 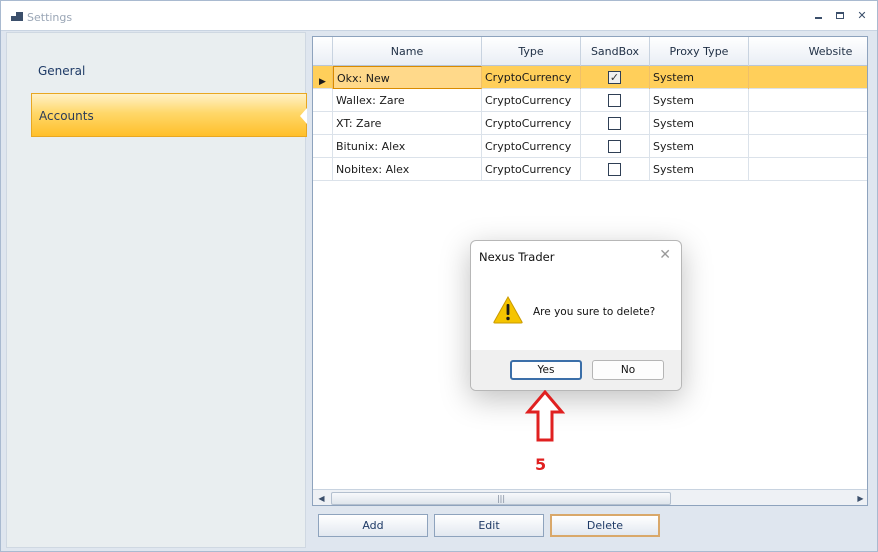 I want to click on add-button: Add, so click(x=373, y=525).